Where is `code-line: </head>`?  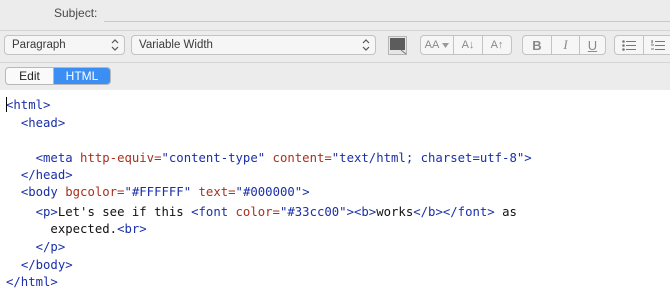
code-line: </head> is located at coordinates (39, 175).